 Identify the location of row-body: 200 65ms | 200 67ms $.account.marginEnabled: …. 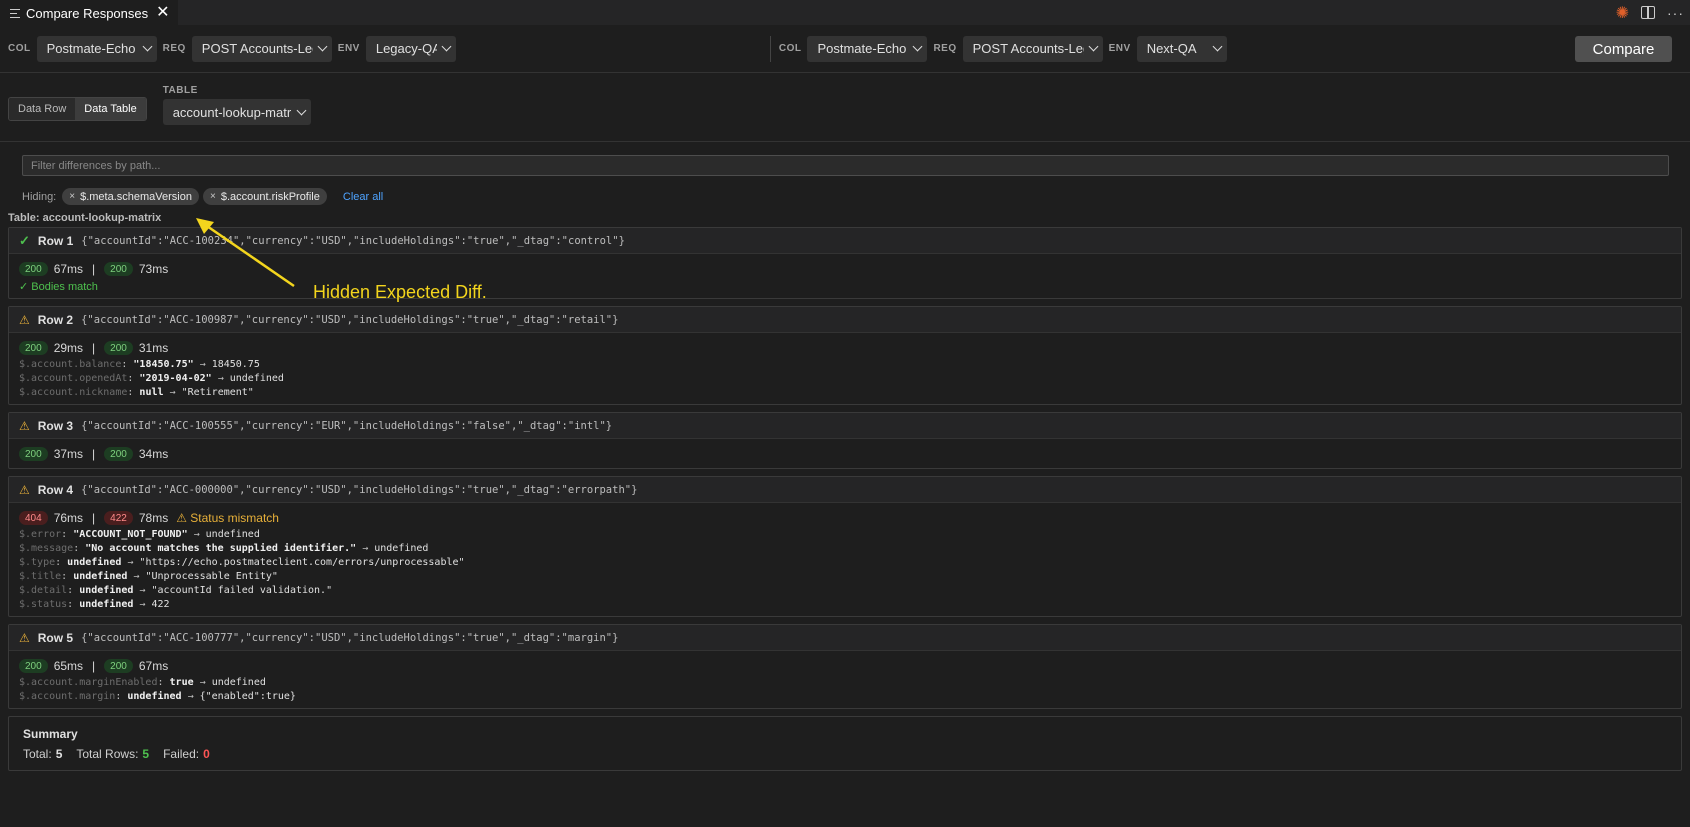
(845, 679).